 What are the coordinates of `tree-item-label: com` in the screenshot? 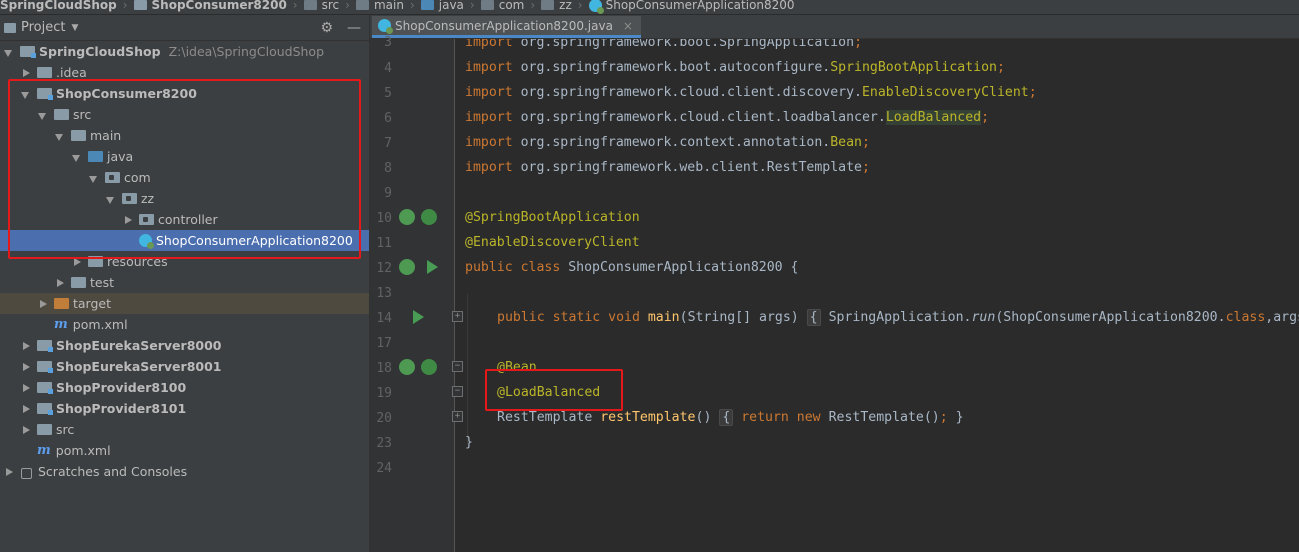 It's located at (137, 177).